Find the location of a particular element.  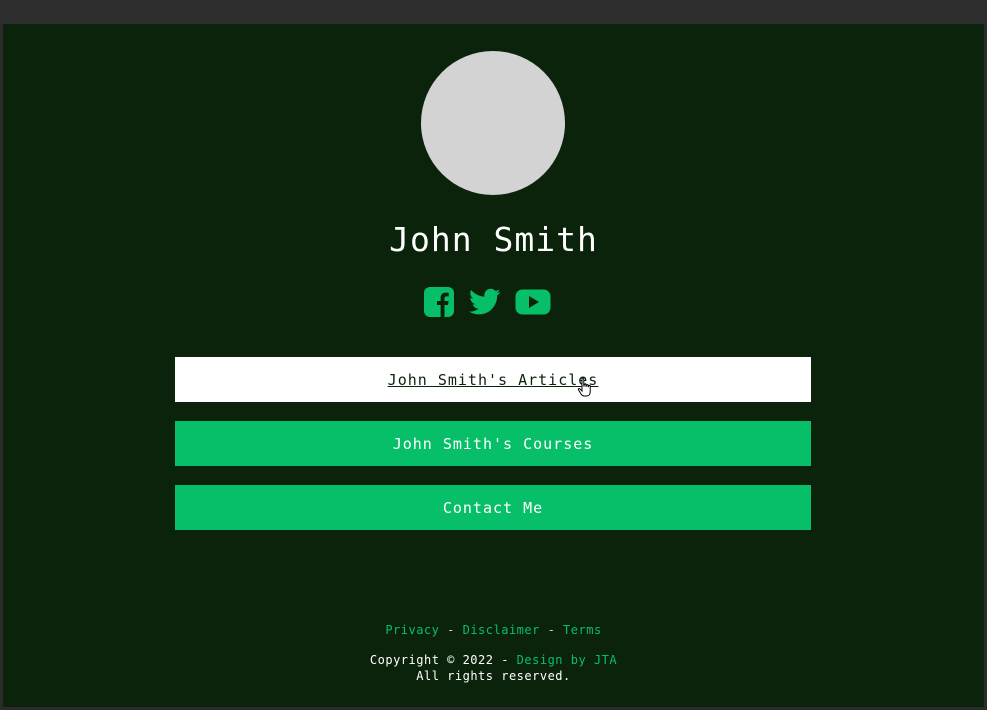

articles-button-label: John Smith's Articles is located at coordinates (493, 379).